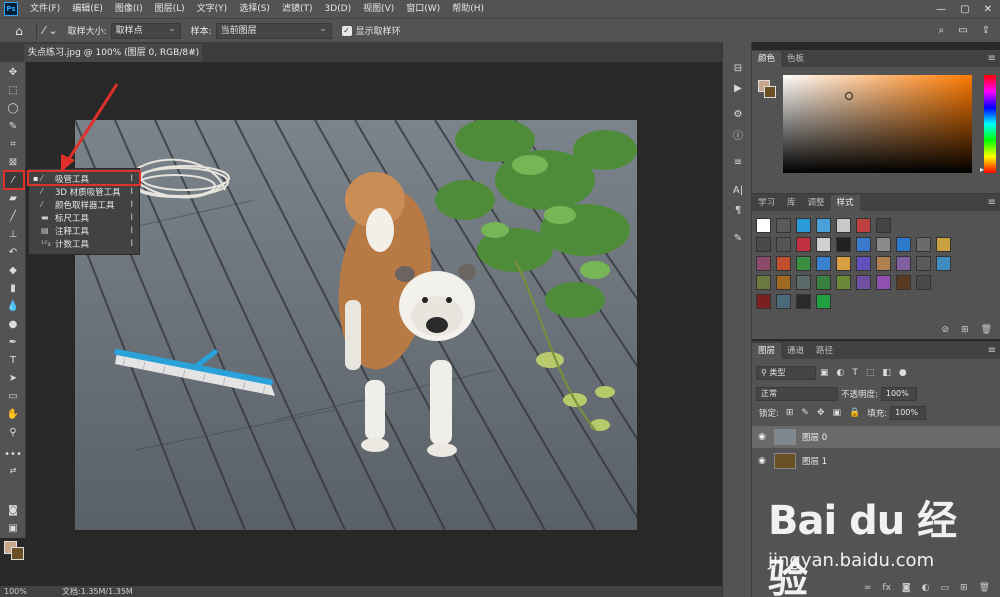 The width and height of the screenshot is (1000, 597). Describe the element at coordinates (212, 9) in the screenshot. I see `menu-type: 文字(Y)` at that location.